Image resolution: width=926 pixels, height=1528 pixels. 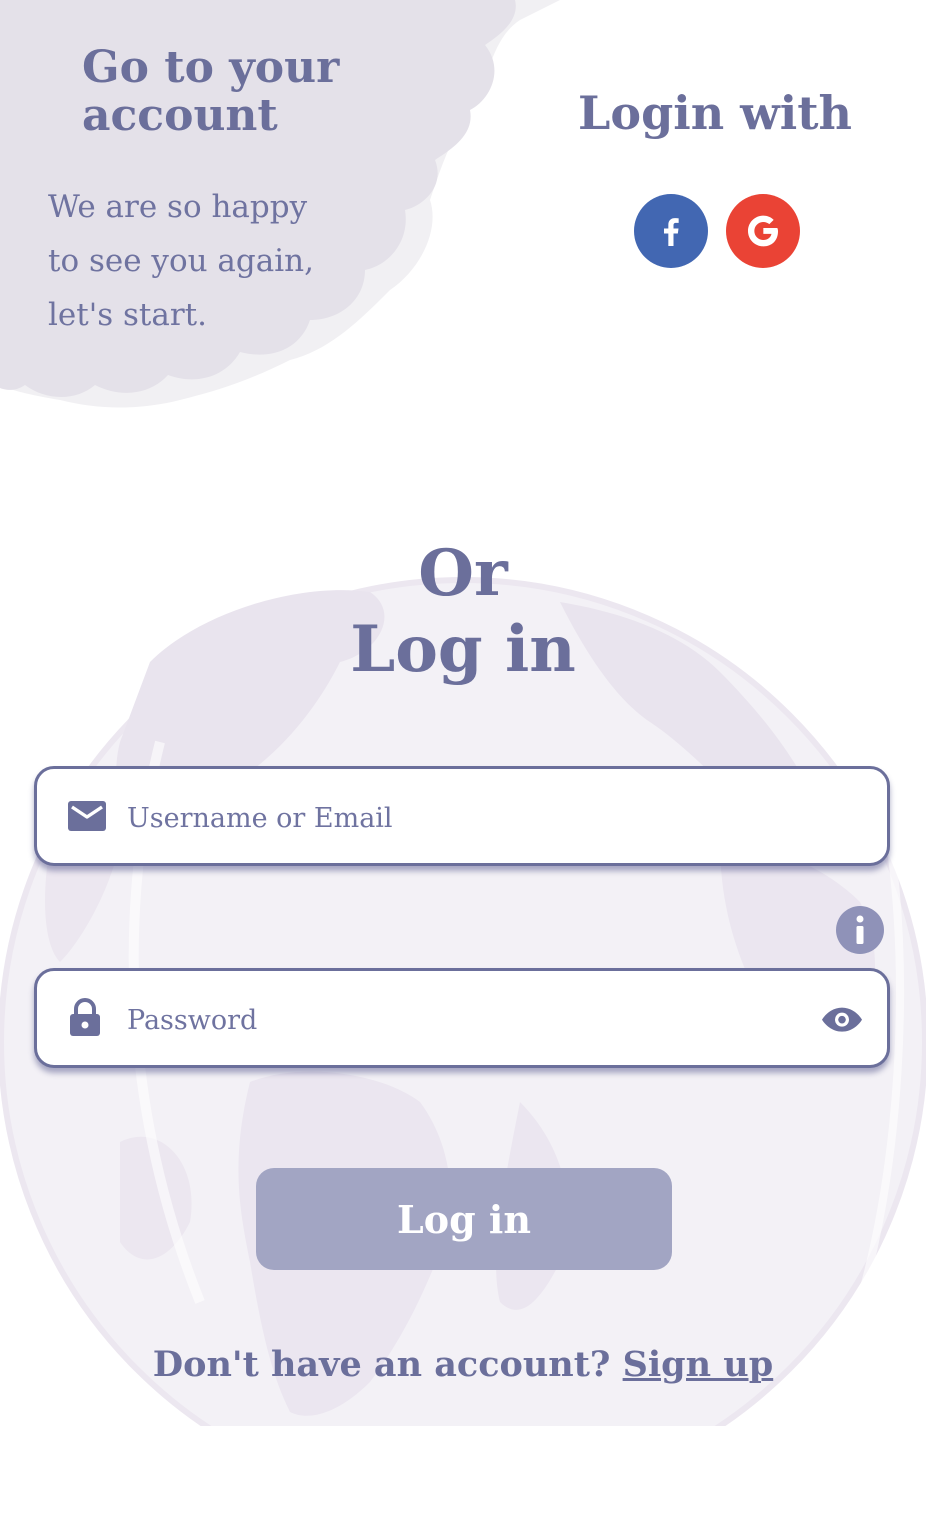 I want to click on password-field, so click(x=462, y=1018).